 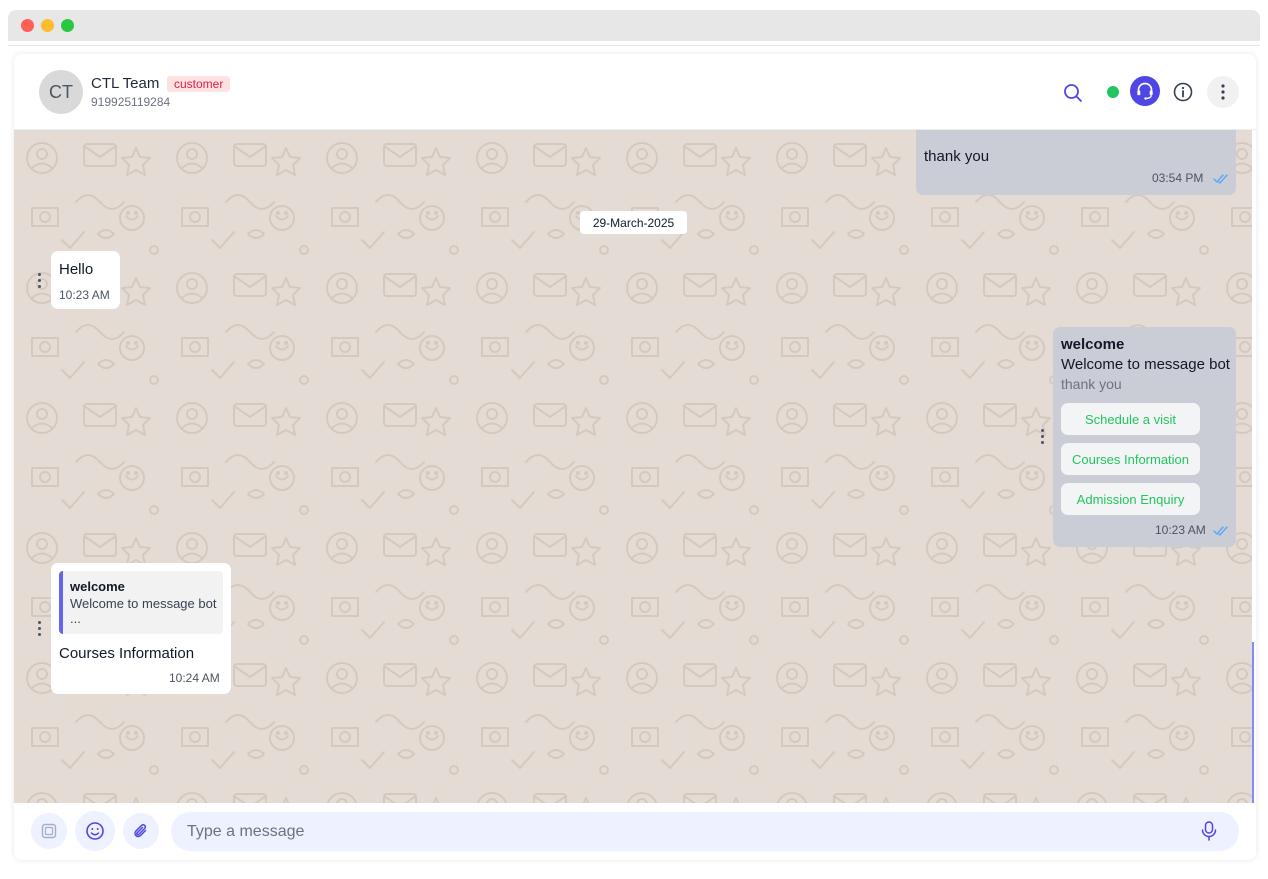 I want to click on maximize-window-button, so click(x=67, y=25).